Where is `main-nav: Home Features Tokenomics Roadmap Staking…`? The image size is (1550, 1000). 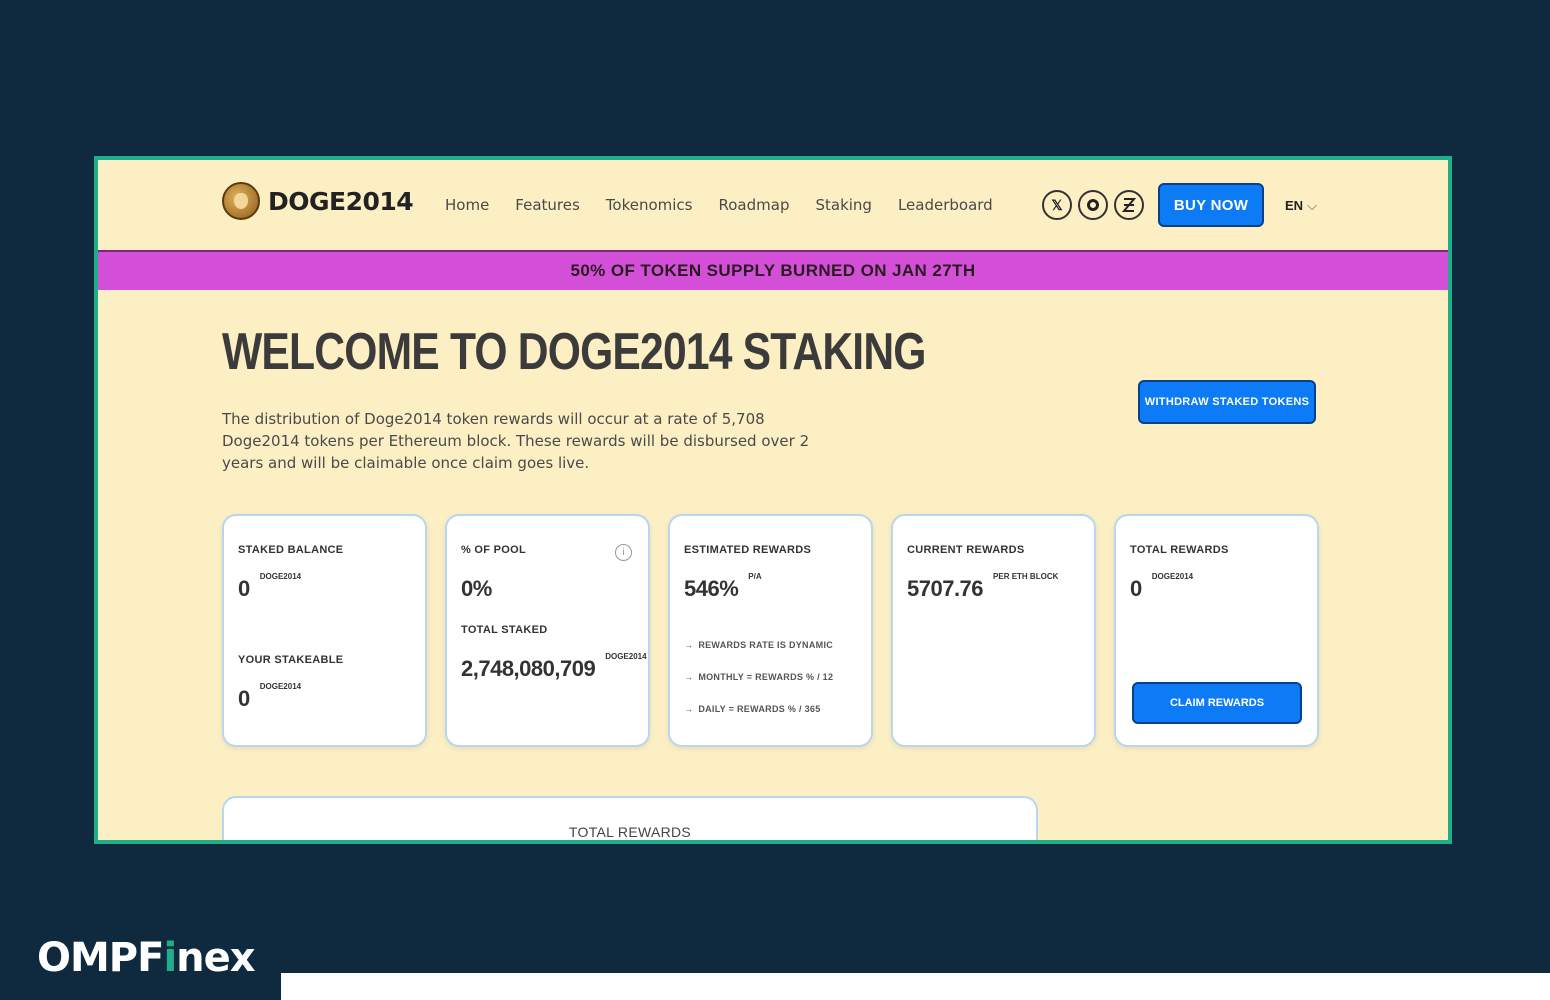 main-nav: Home Features Tokenomics Roadmap Staking… is located at coordinates (719, 205).